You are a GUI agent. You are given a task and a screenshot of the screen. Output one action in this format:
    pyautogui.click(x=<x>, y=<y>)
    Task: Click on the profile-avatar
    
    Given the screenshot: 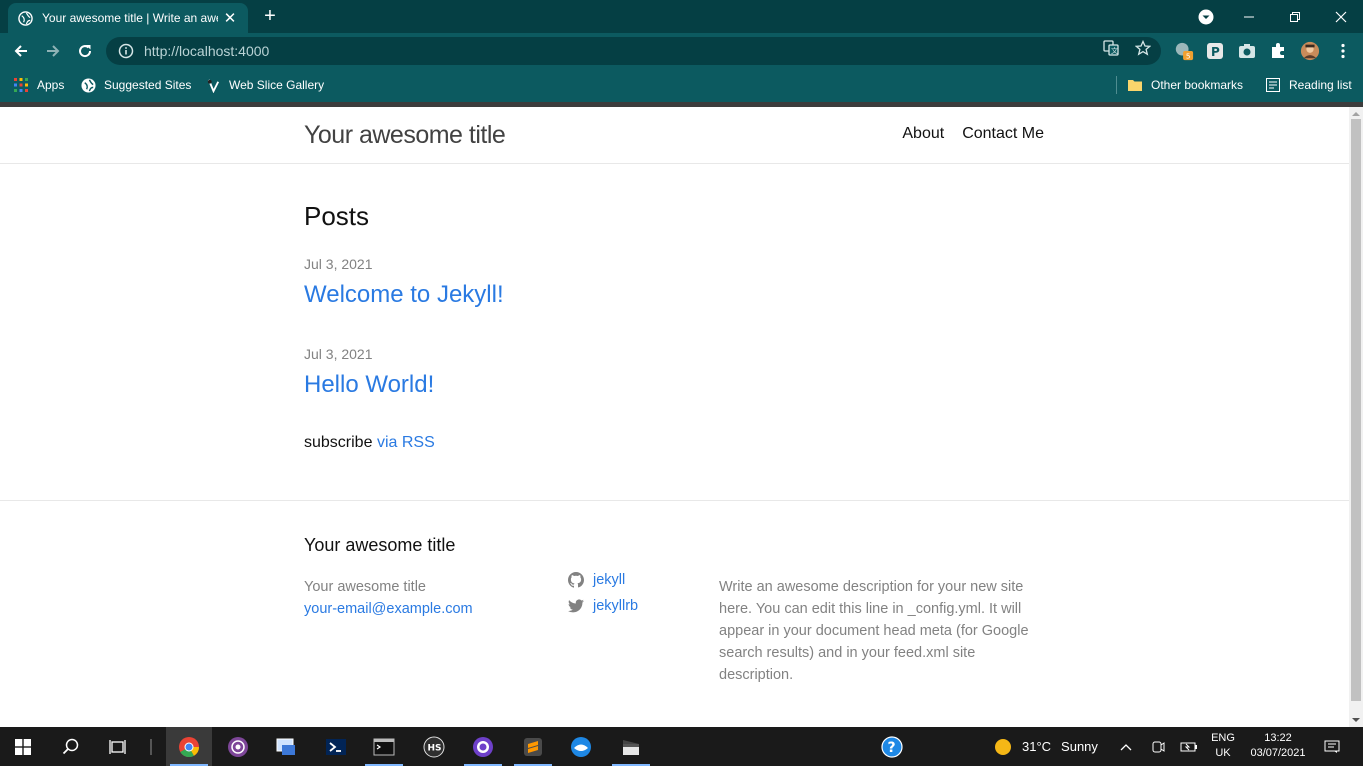 What is the action you would take?
    pyautogui.click(x=1310, y=51)
    